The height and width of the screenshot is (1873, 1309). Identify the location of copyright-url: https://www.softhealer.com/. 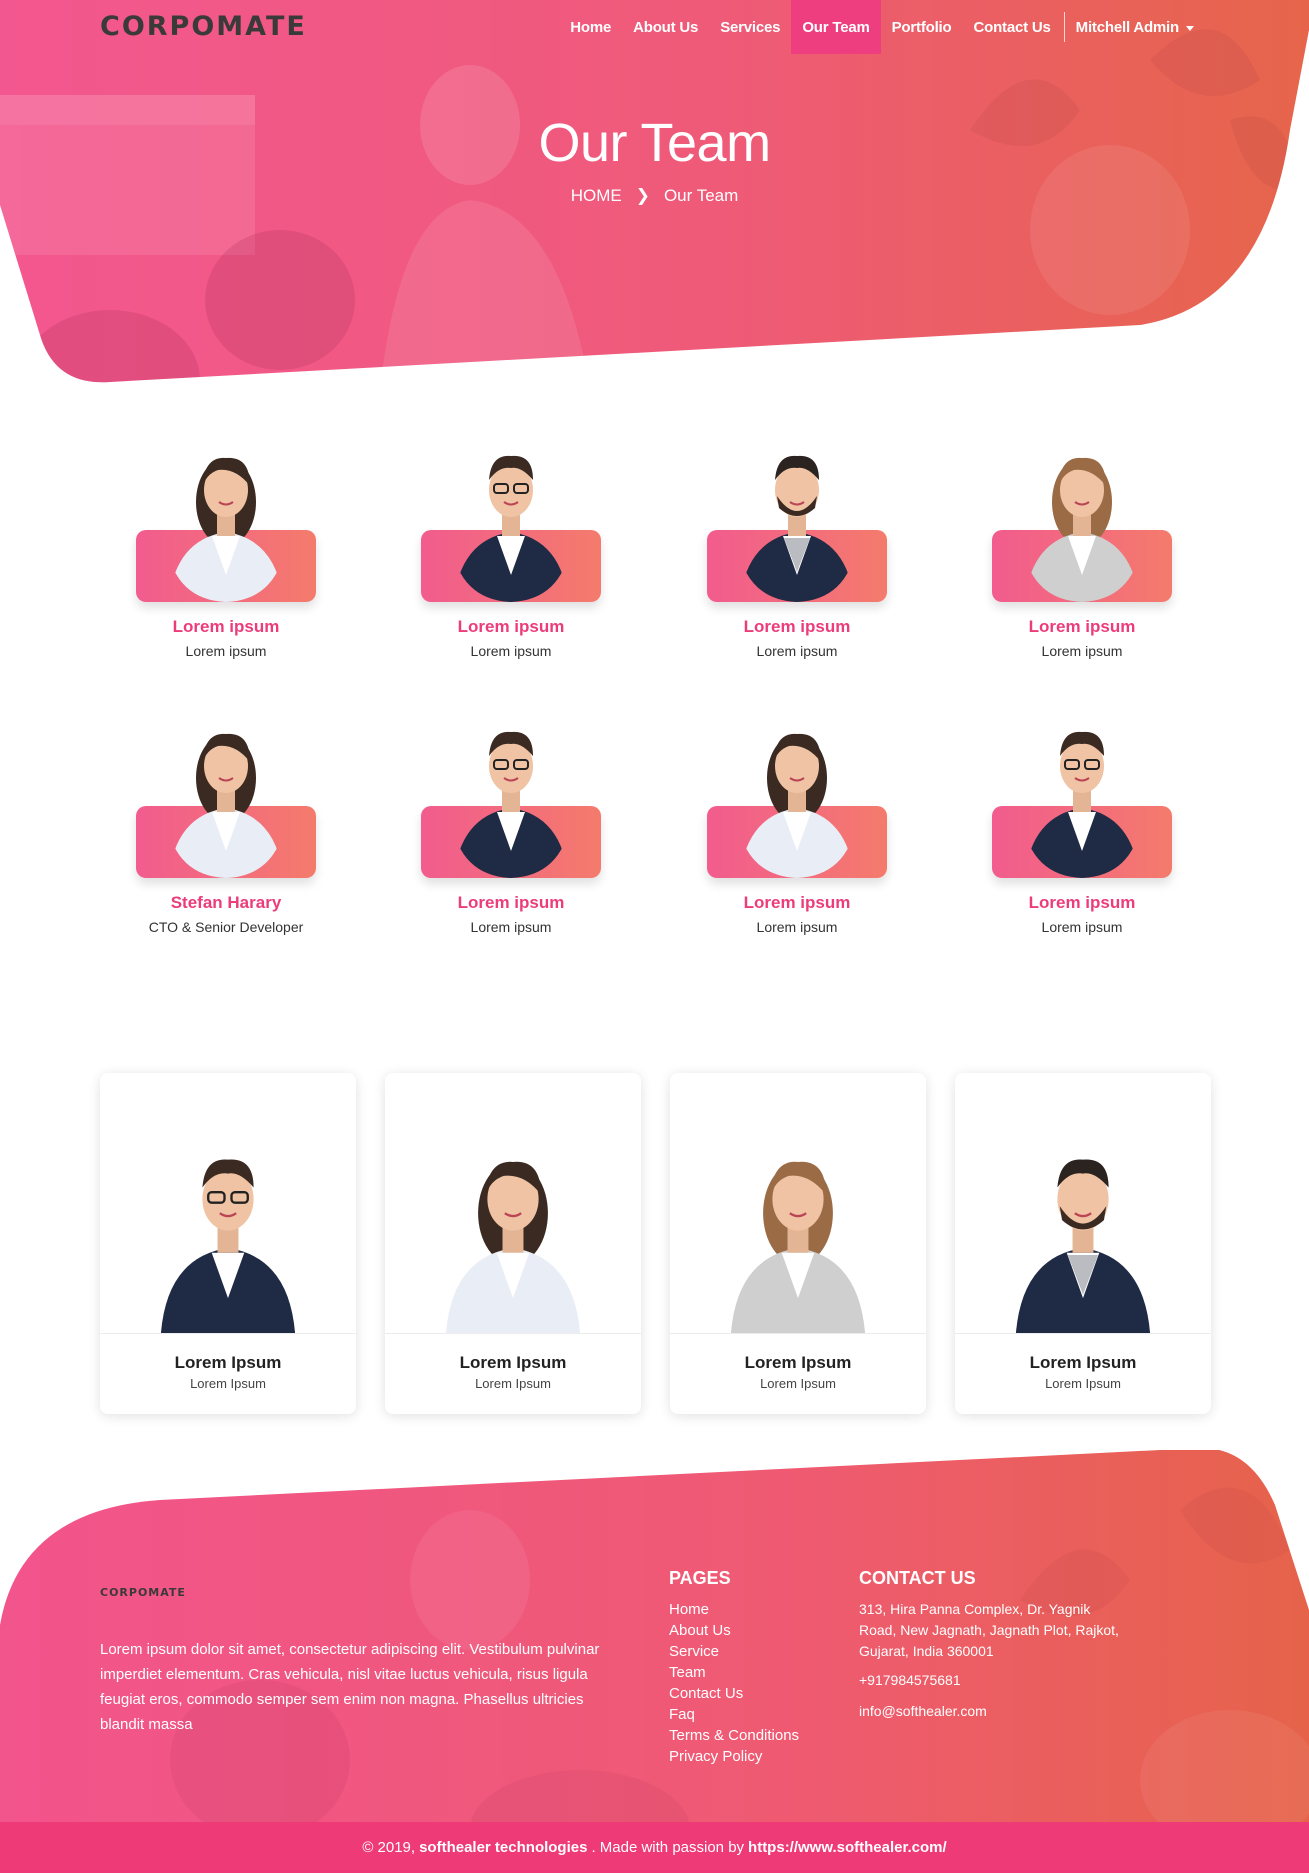
(847, 1847).